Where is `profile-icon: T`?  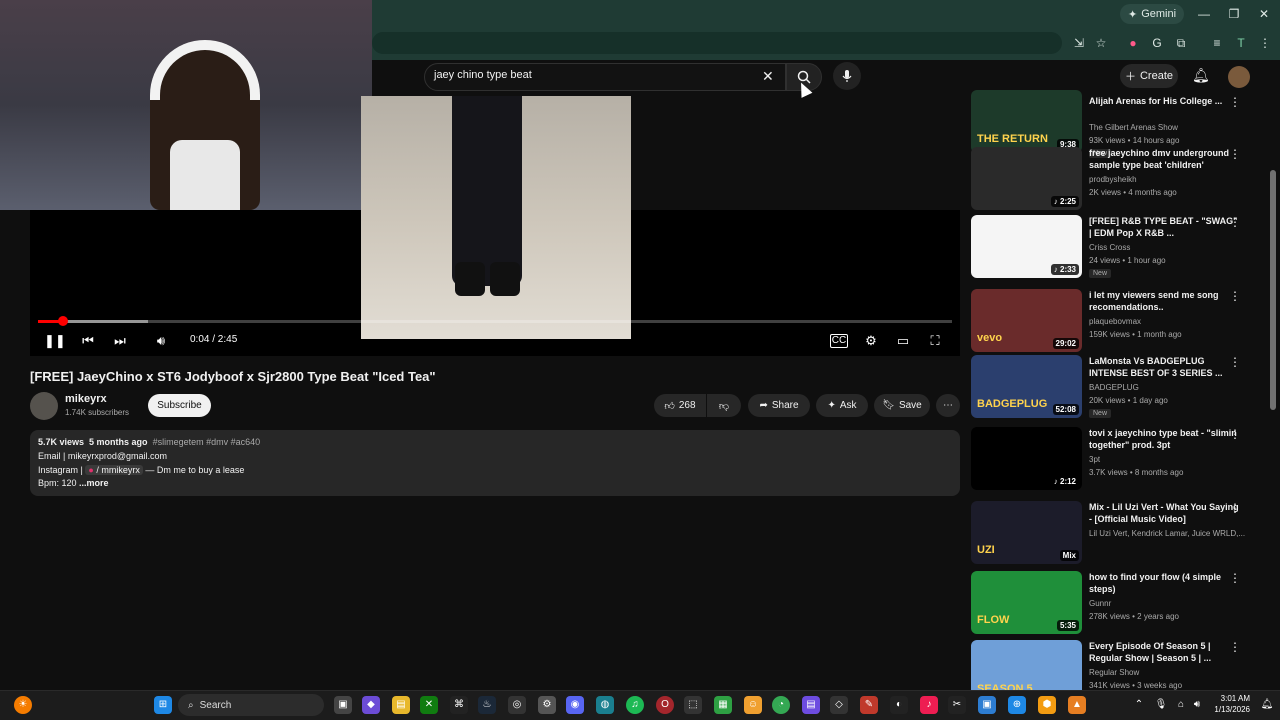 profile-icon: T is located at coordinates (1241, 43).